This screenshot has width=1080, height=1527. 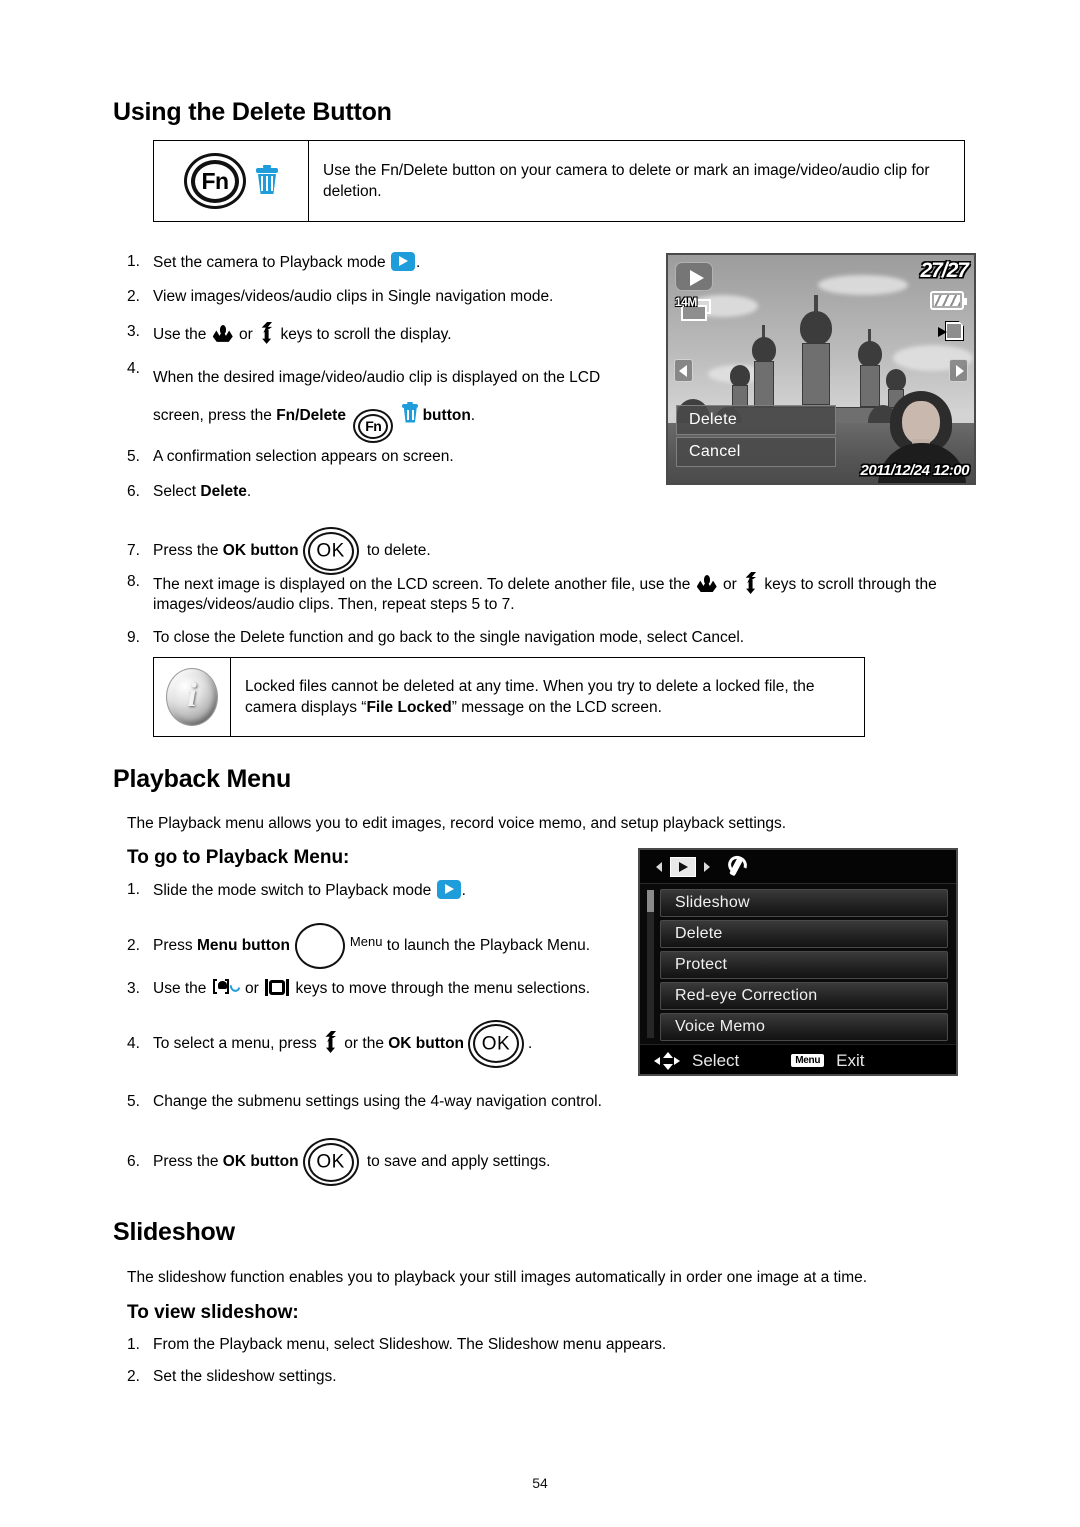 I want to click on menu-hint-bar: Select Menu Exit, so click(x=798, y=1059).